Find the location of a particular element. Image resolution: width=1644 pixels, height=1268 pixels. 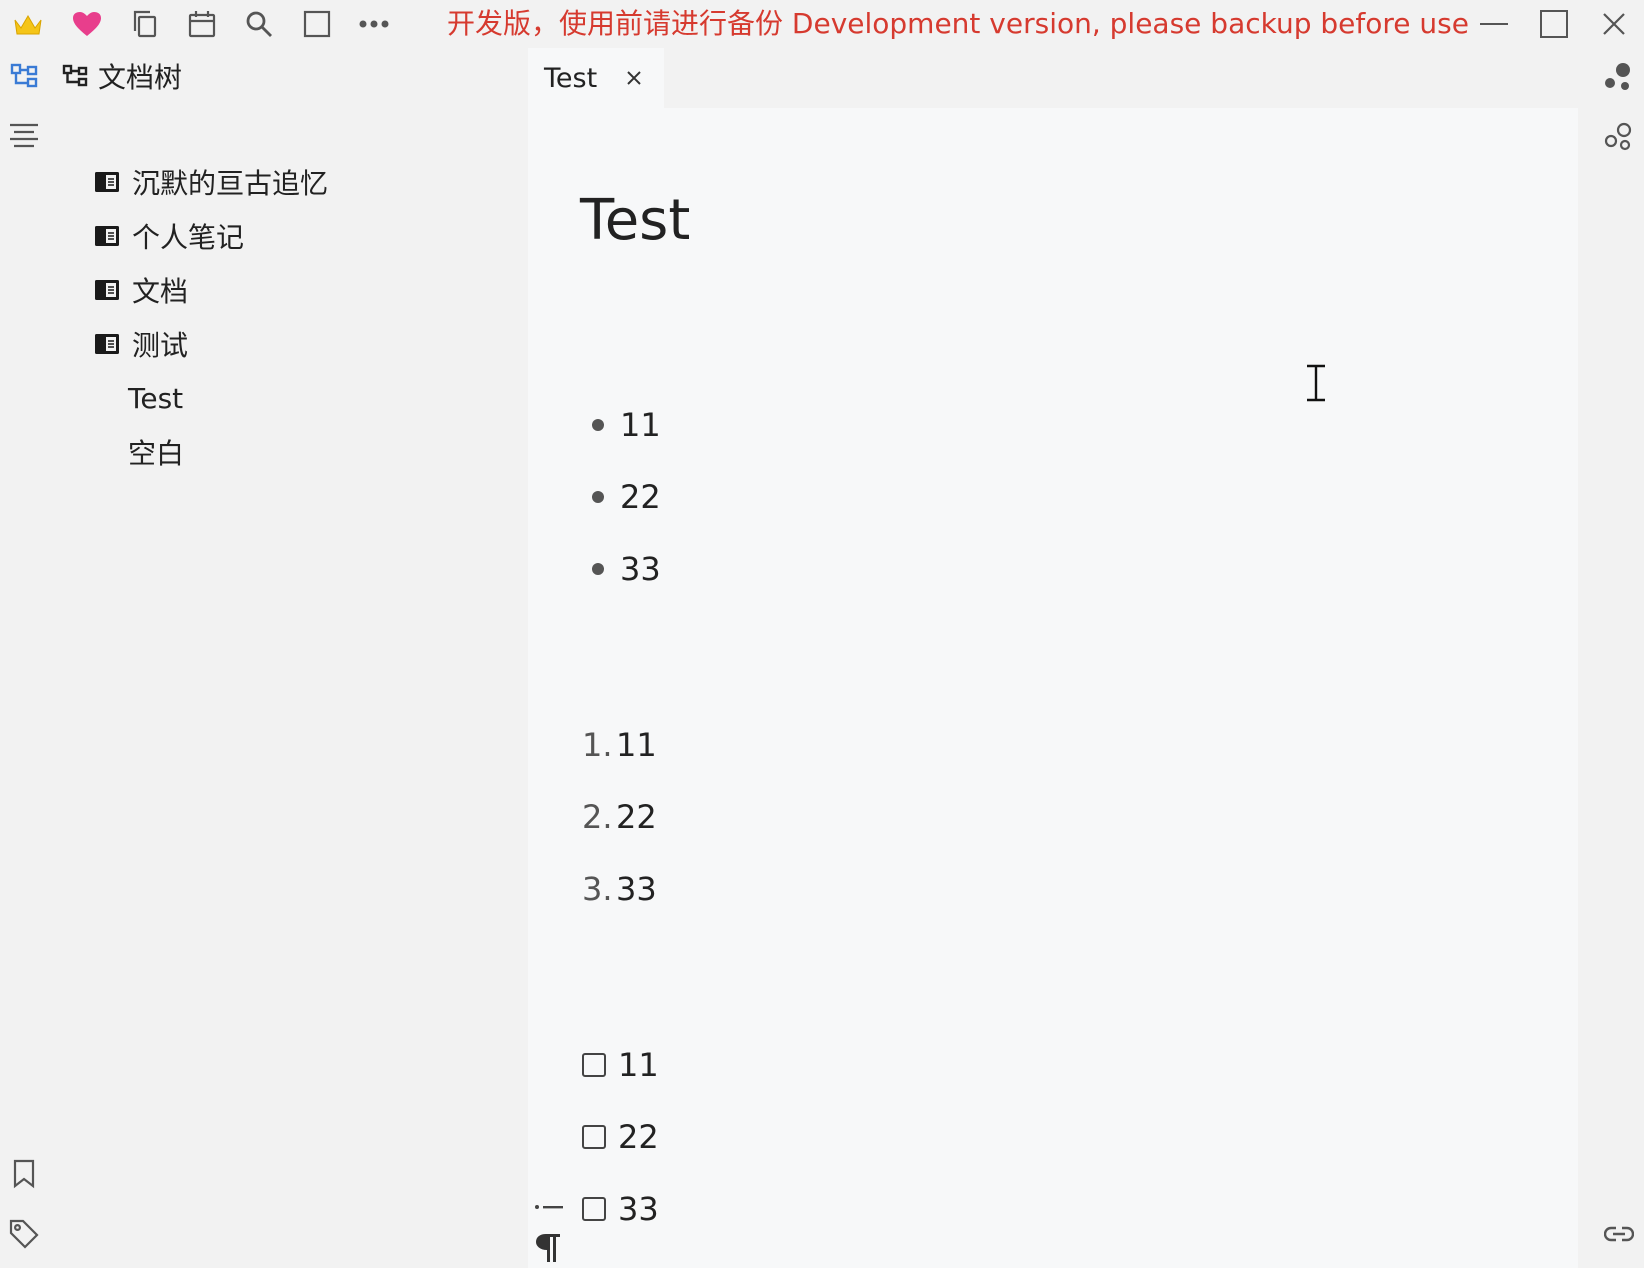

ordered-list-marker: 3. is located at coordinates (597, 889).